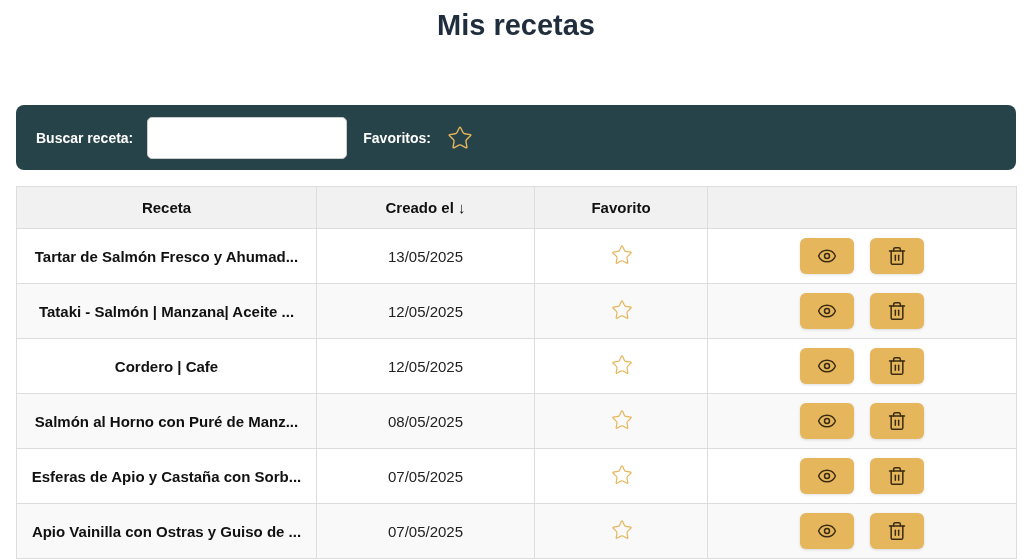 The image size is (1029, 559). I want to click on favorites-label: Favoritos:, so click(397, 137).